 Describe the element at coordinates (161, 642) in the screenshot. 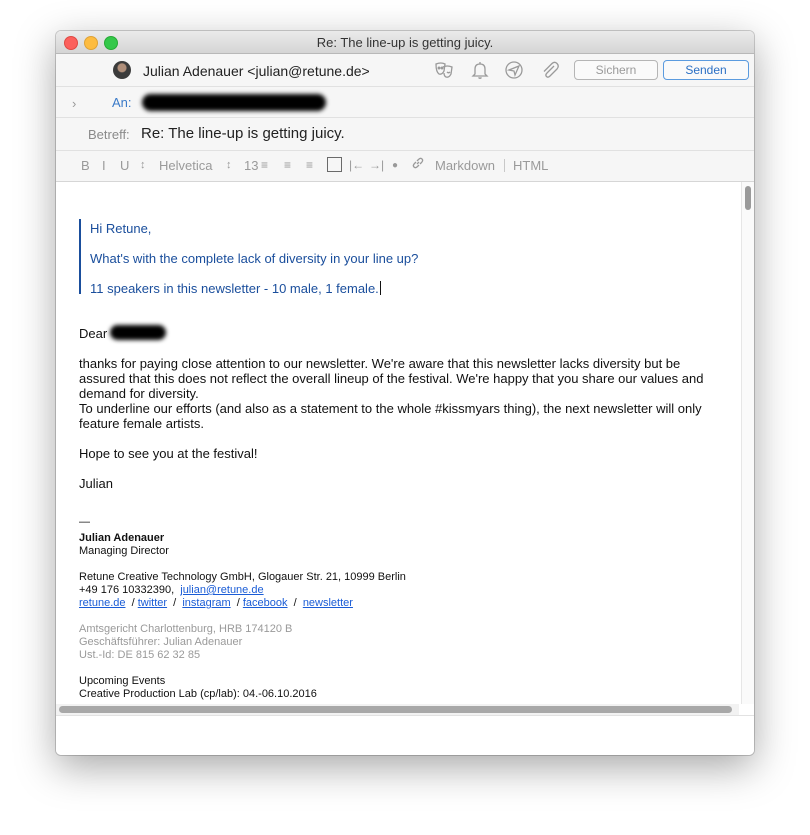

I see `signature-legal: Geschäftsführer: Julian Adenauer` at that location.